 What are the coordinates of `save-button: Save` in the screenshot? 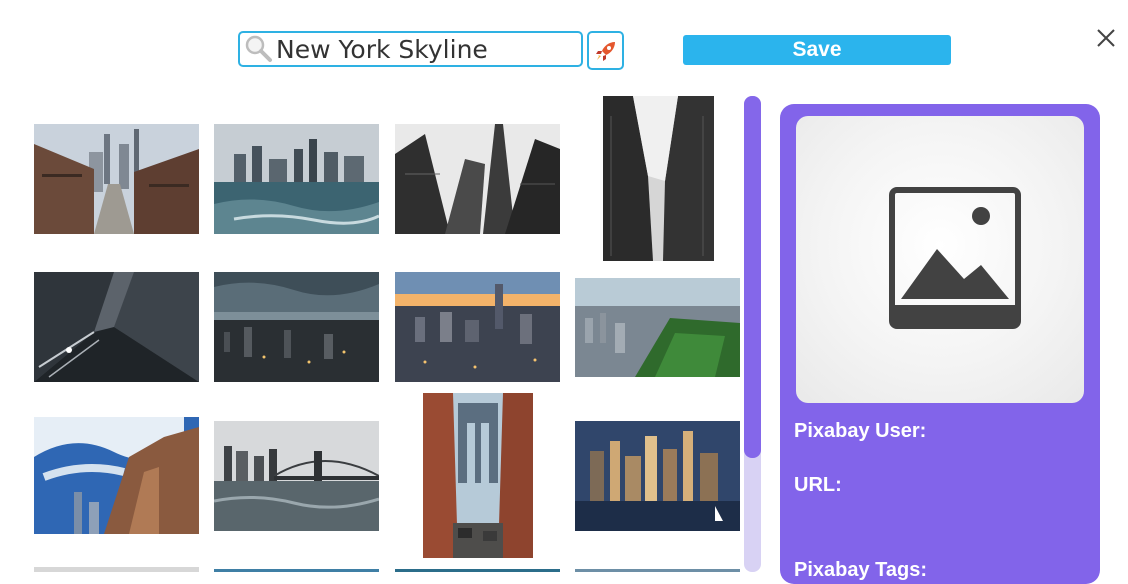 It's located at (817, 50).